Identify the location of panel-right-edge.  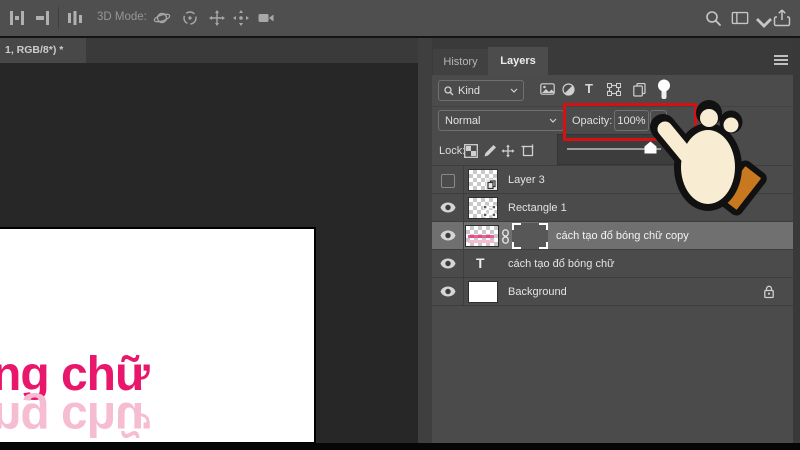
(796, 244).